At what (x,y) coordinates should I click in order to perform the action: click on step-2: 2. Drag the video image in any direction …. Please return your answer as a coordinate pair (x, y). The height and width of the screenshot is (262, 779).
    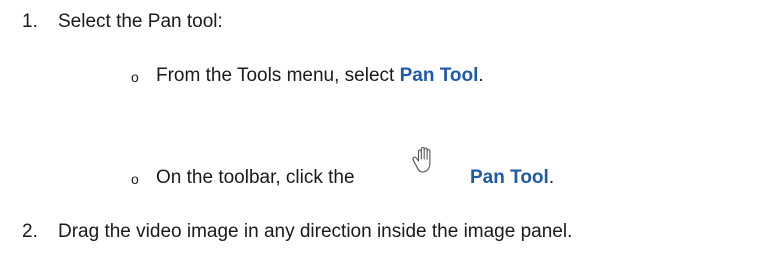
    Looking at the image, I should click on (297, 232).